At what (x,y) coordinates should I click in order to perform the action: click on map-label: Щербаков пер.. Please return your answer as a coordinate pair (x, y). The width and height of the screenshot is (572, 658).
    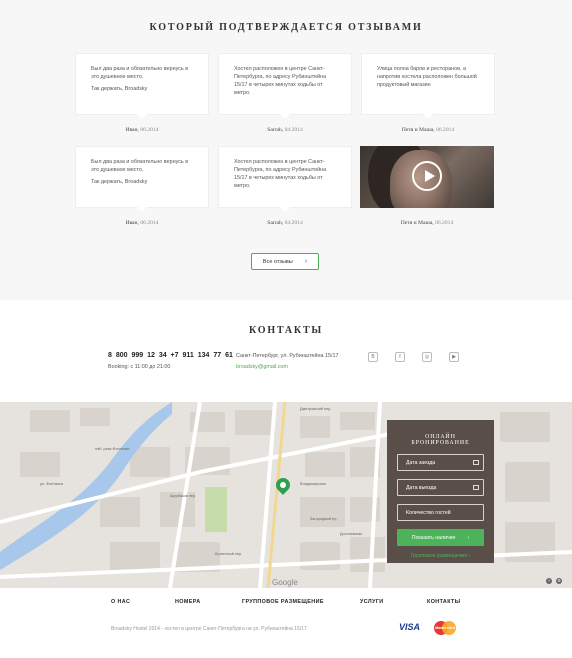
    Looking at the image, I should click on (183, 496).